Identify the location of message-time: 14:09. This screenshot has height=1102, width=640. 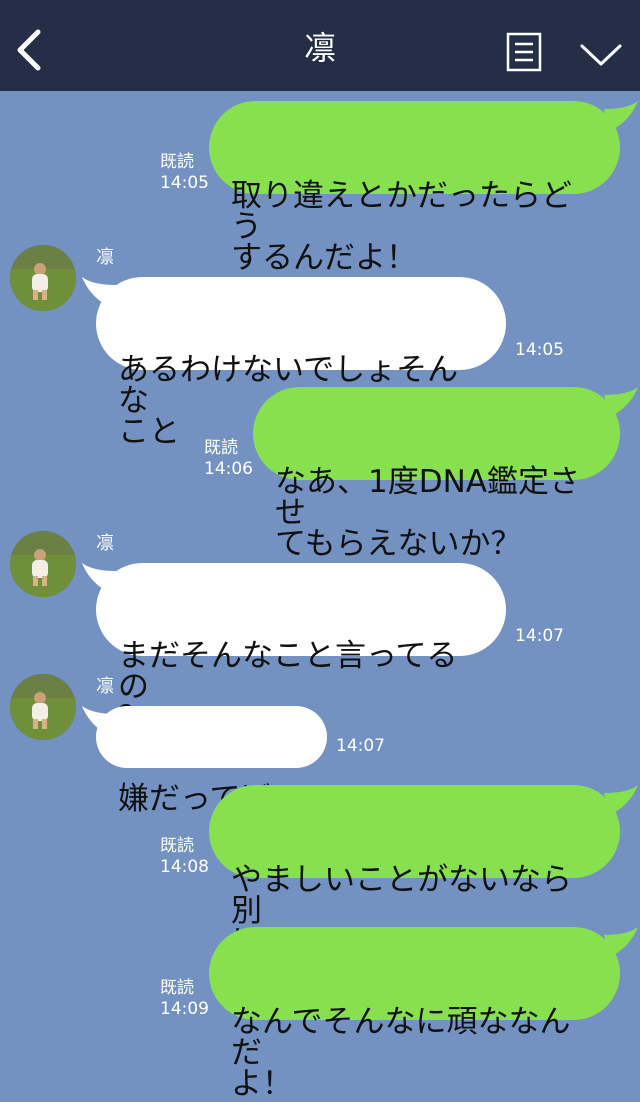
(184, 1009).